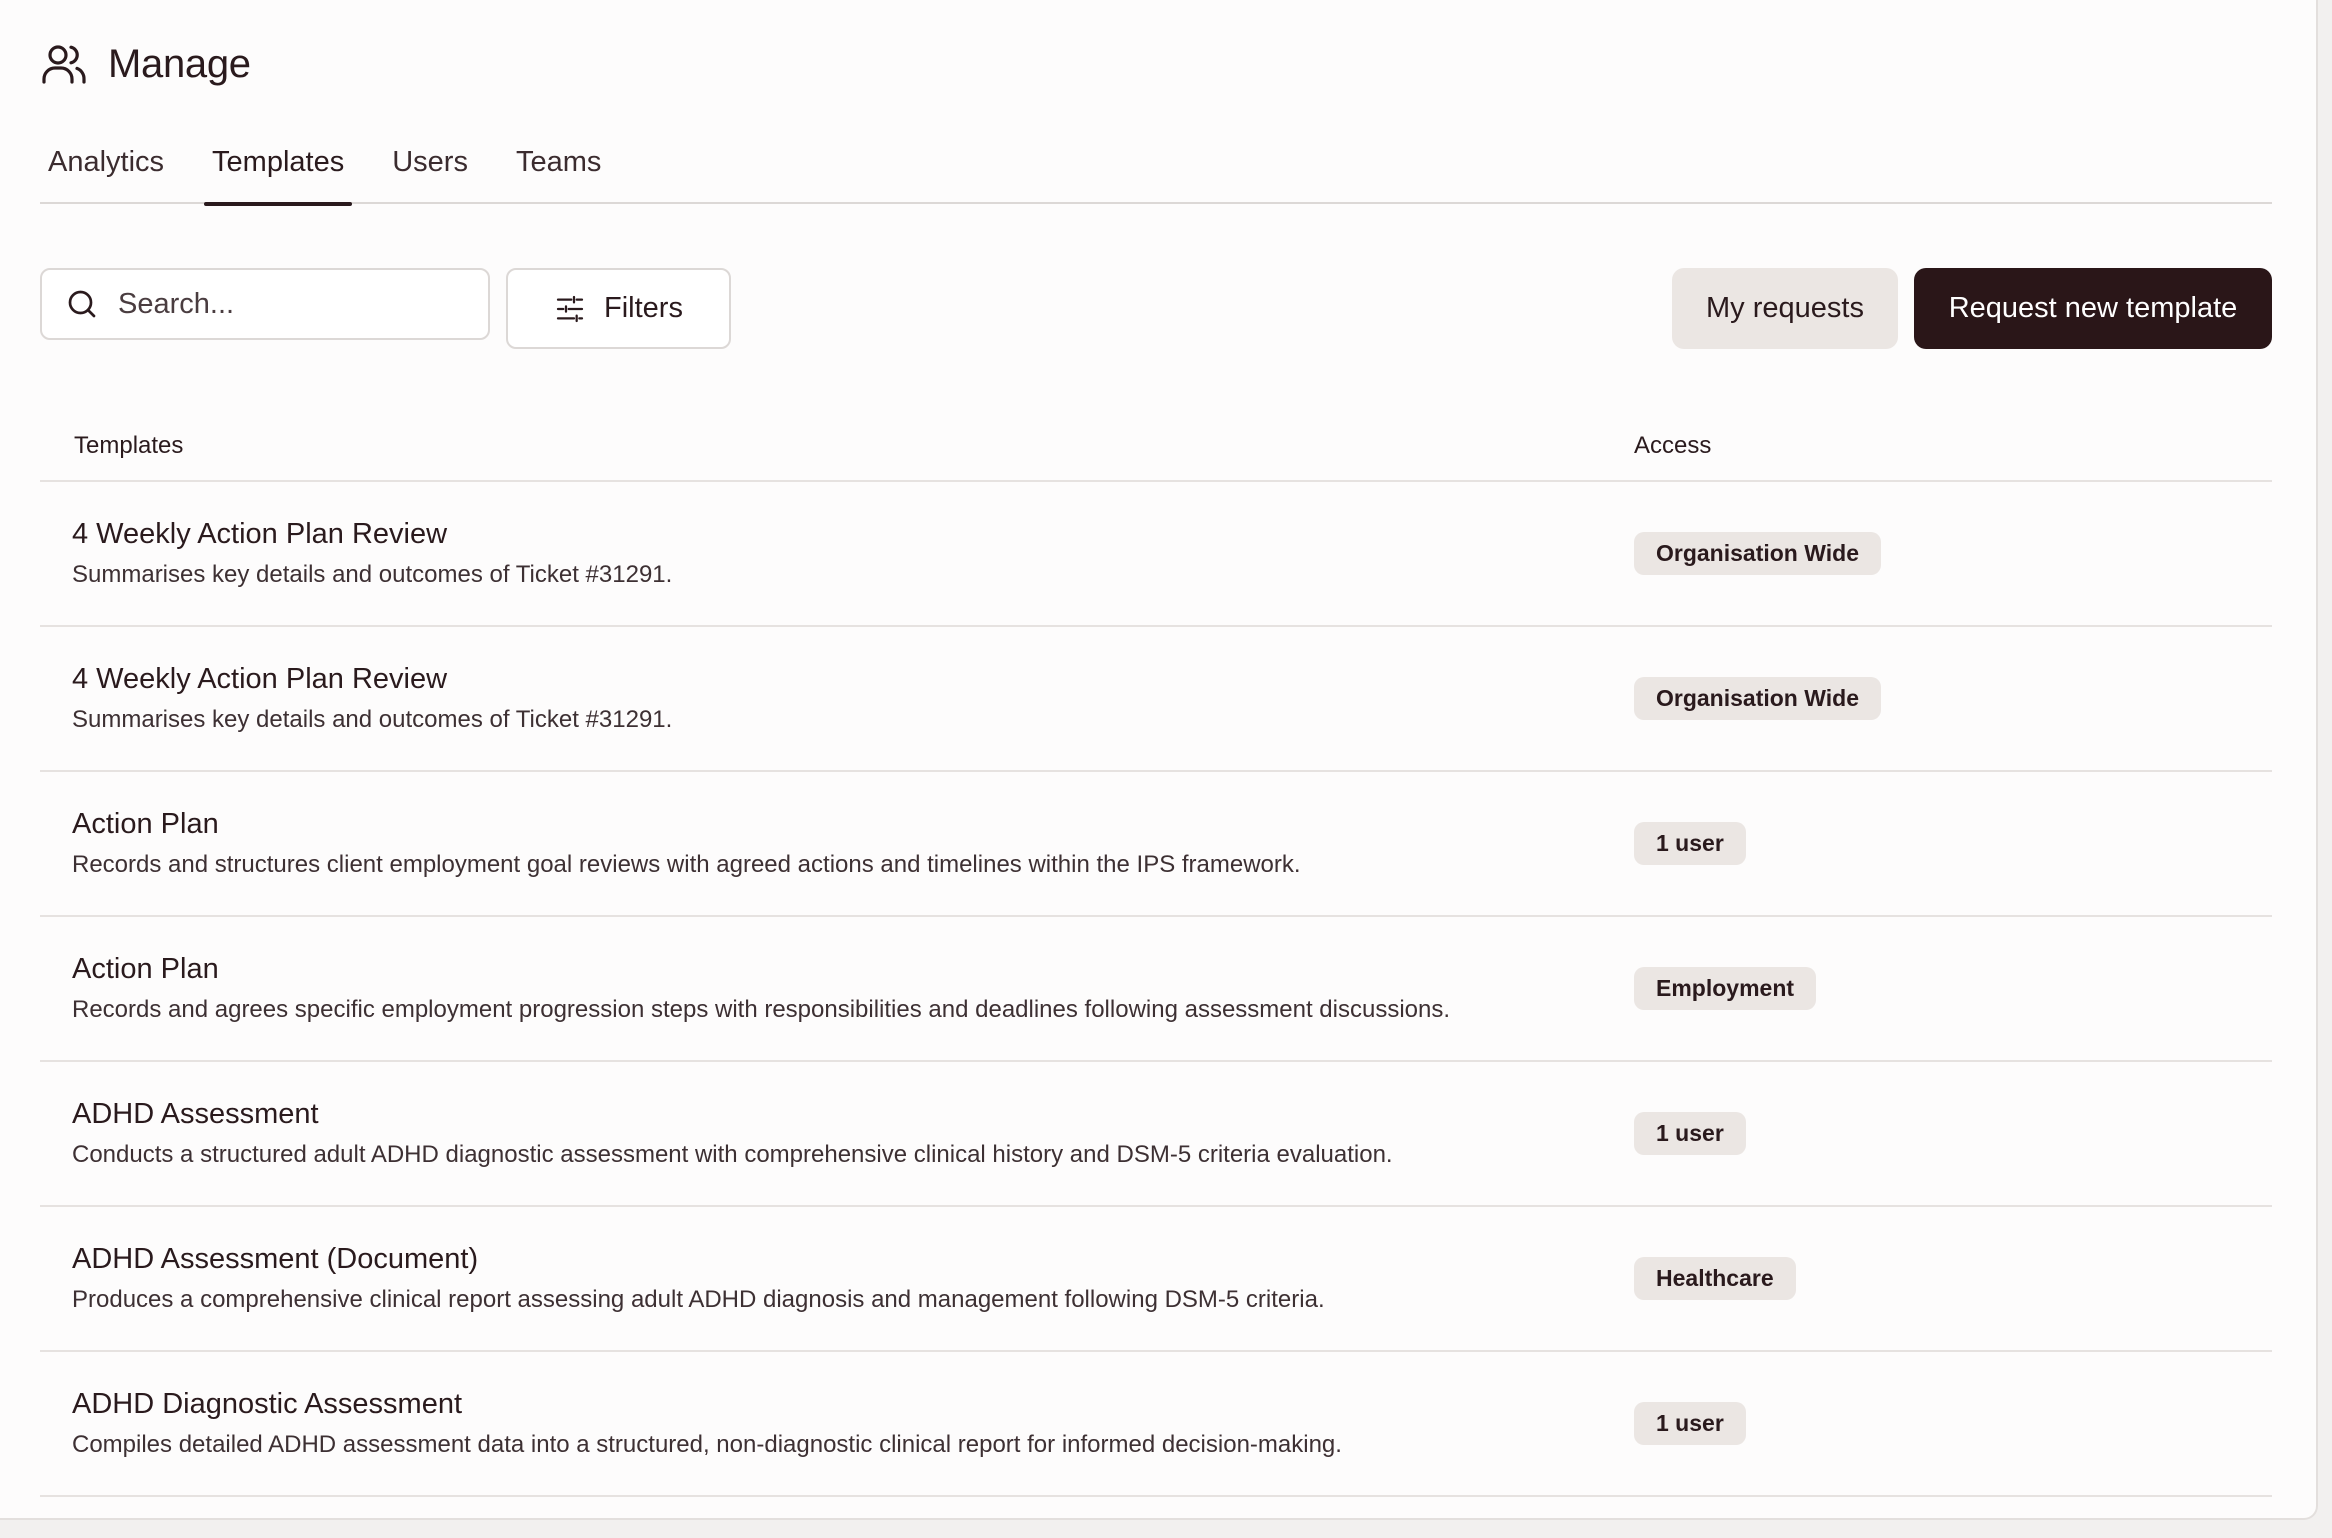  Describe the element at coordinates (1715, 1278) in the screenshot. I see `access-badge: Healthcare` at that location.